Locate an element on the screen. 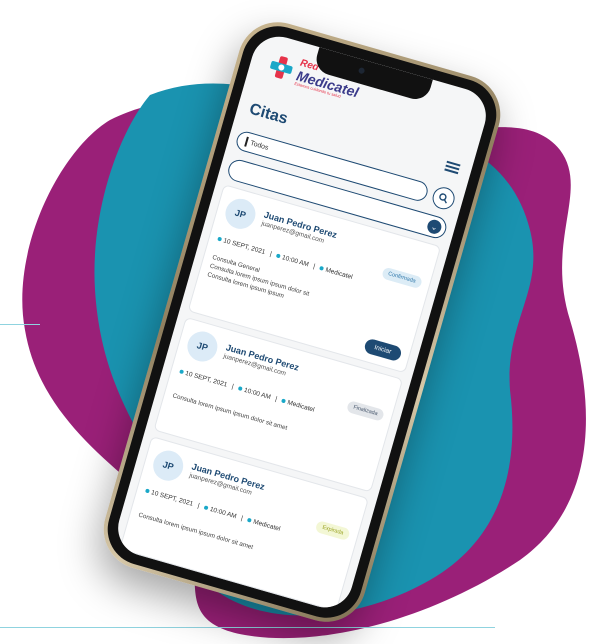 Image resolution: width=605 pixels, height=644 pixels. search-input-value: Todos is located at coordinates (259, 145).